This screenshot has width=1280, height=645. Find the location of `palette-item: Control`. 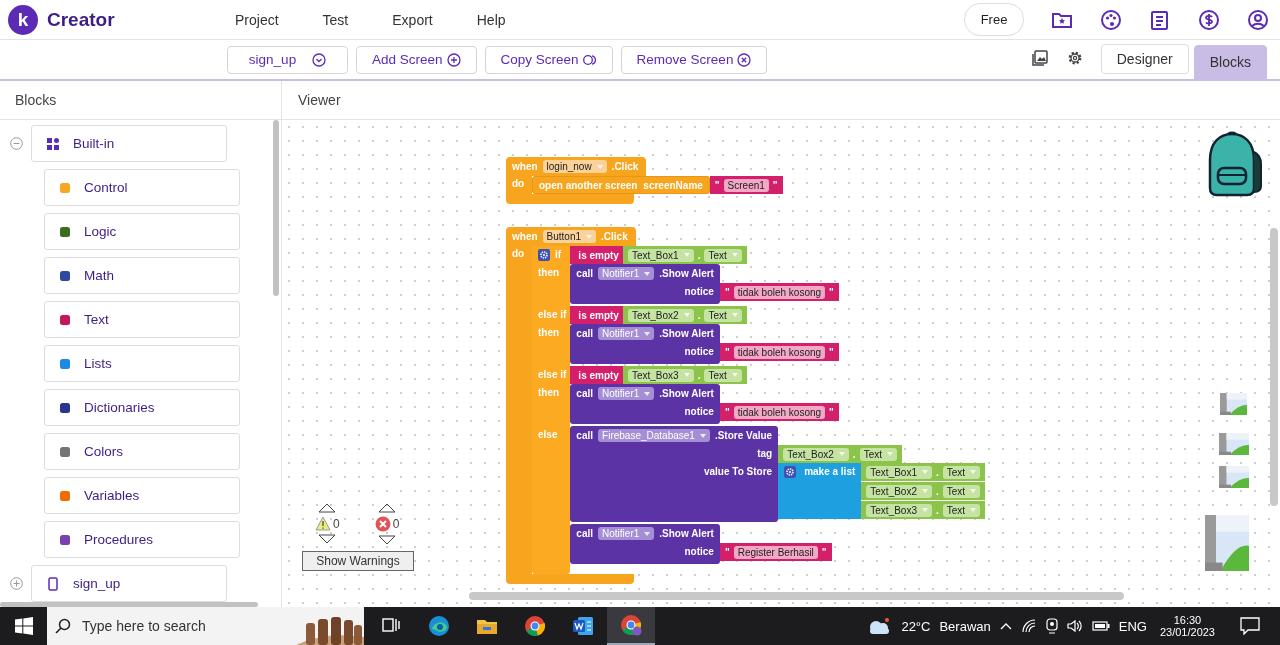

palette-item: Control is located at coordinates (142, 187).